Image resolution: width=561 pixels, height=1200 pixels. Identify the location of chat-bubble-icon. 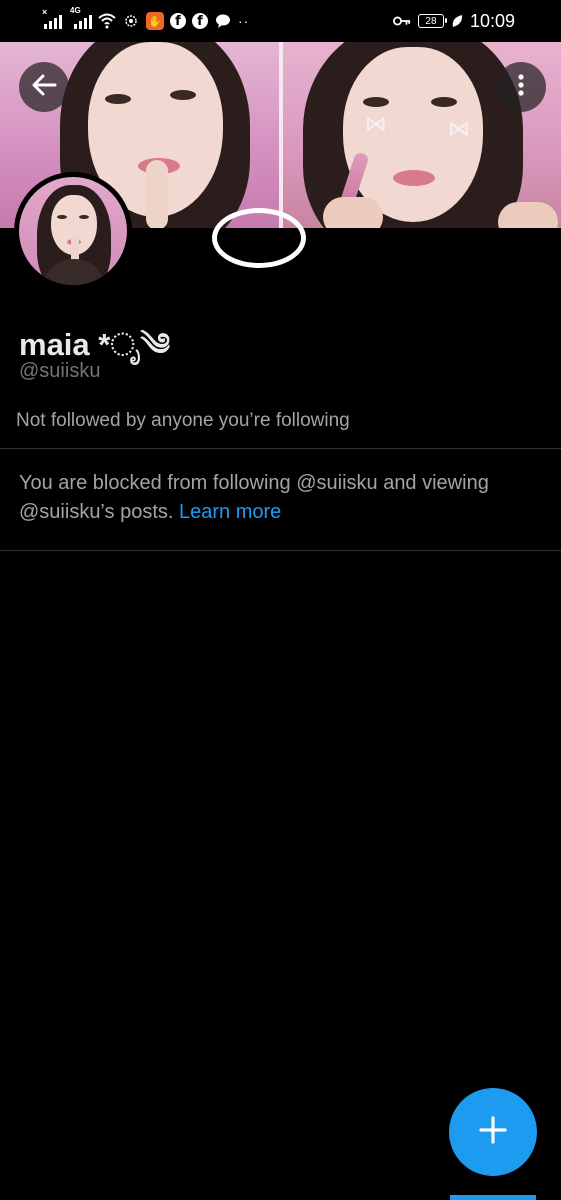
(223, 21).